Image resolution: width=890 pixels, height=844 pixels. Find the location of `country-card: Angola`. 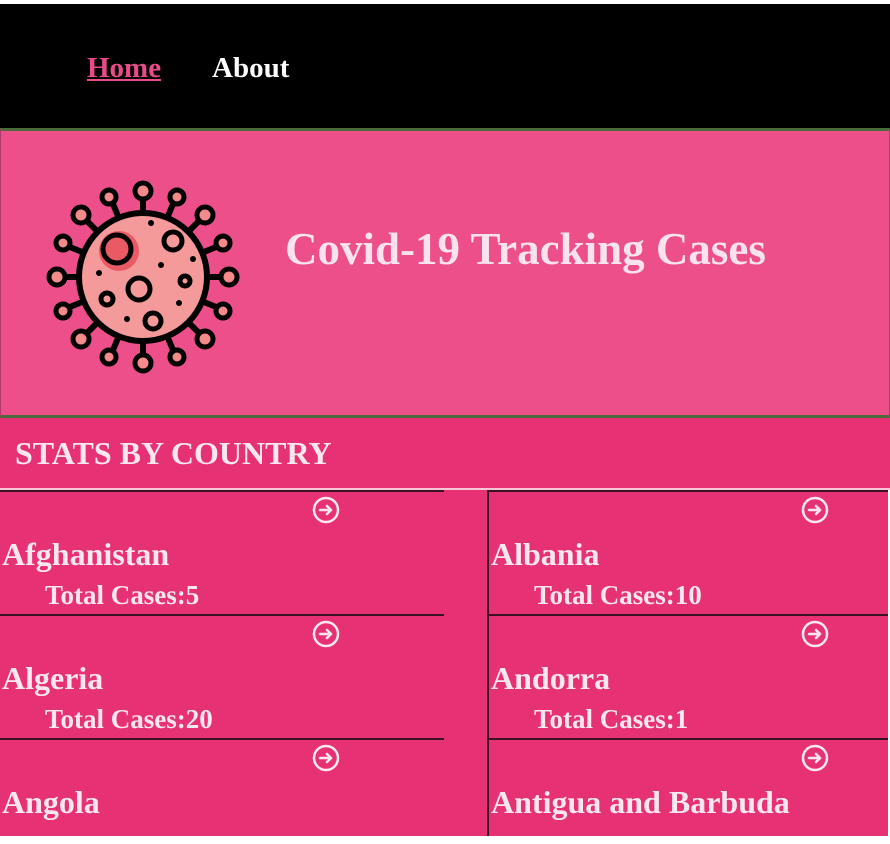

country-card: Angola is located at coordinates (222, 789).